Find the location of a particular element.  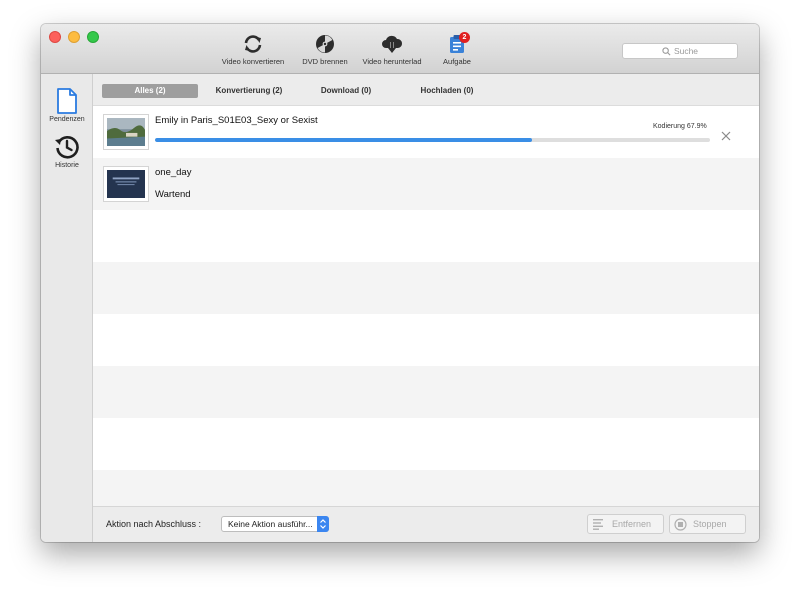

burn-dvd-label: DVD brennen is located at coordinates (325, 61).